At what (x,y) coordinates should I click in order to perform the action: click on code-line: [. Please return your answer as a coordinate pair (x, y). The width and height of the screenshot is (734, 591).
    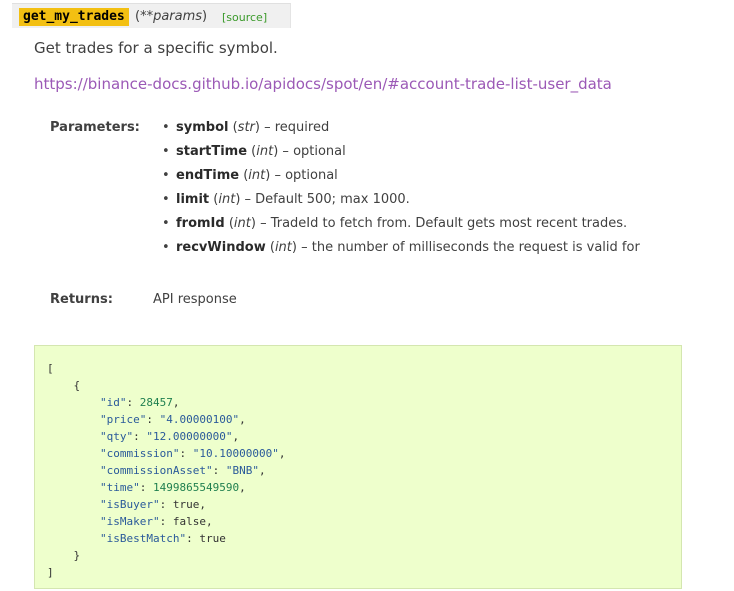
    Looking at the image, I should click on (50, 368).